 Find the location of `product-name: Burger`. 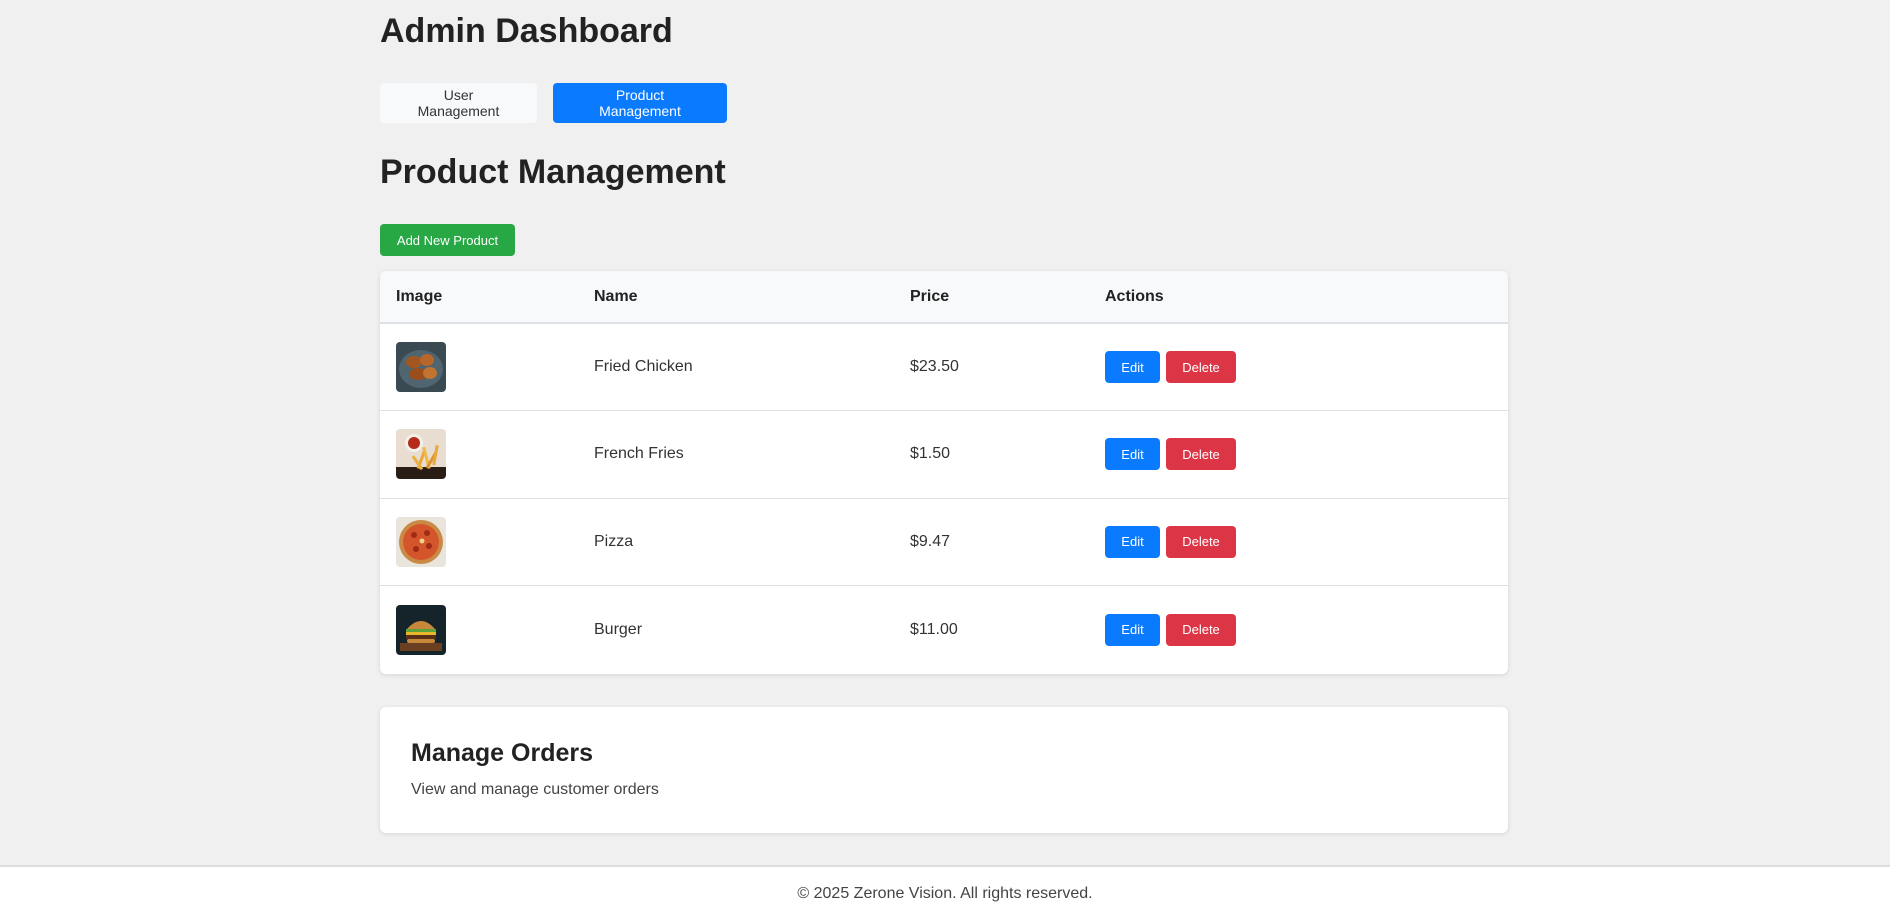

product-name: Burger is located at coordinates (618, 629).